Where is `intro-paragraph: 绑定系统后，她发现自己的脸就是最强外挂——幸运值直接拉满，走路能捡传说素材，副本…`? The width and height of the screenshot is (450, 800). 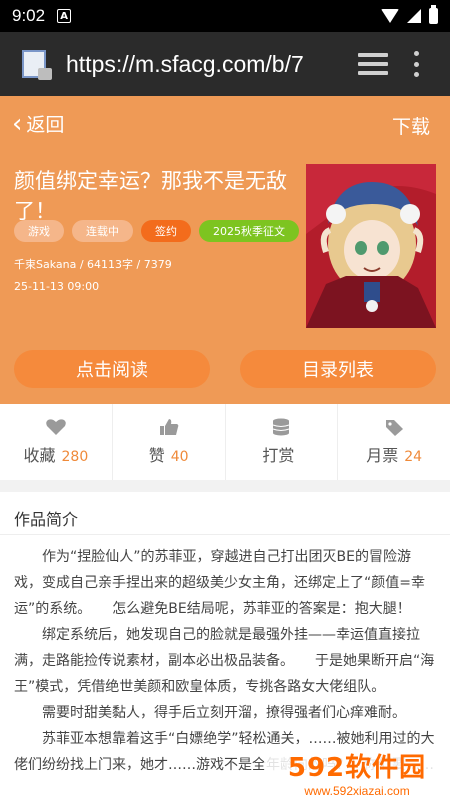
intro-paragraph: 绑定系统后，她发现自己的脸就是最强外挂——幸运值直接拉满，走路能捡传说素材，副本… is located at coordinates (224, 661).